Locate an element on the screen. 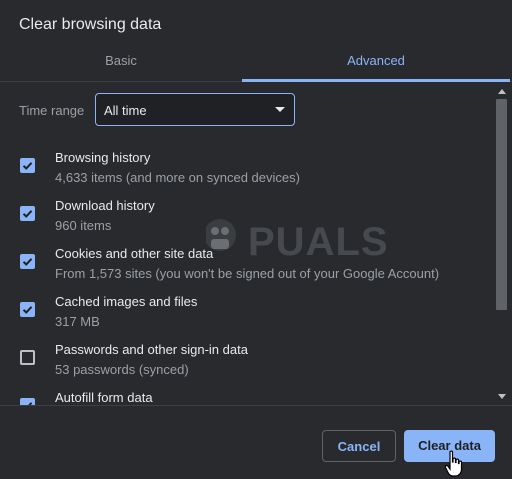  time-range-label: Time range is located at coordinates (52, 110).